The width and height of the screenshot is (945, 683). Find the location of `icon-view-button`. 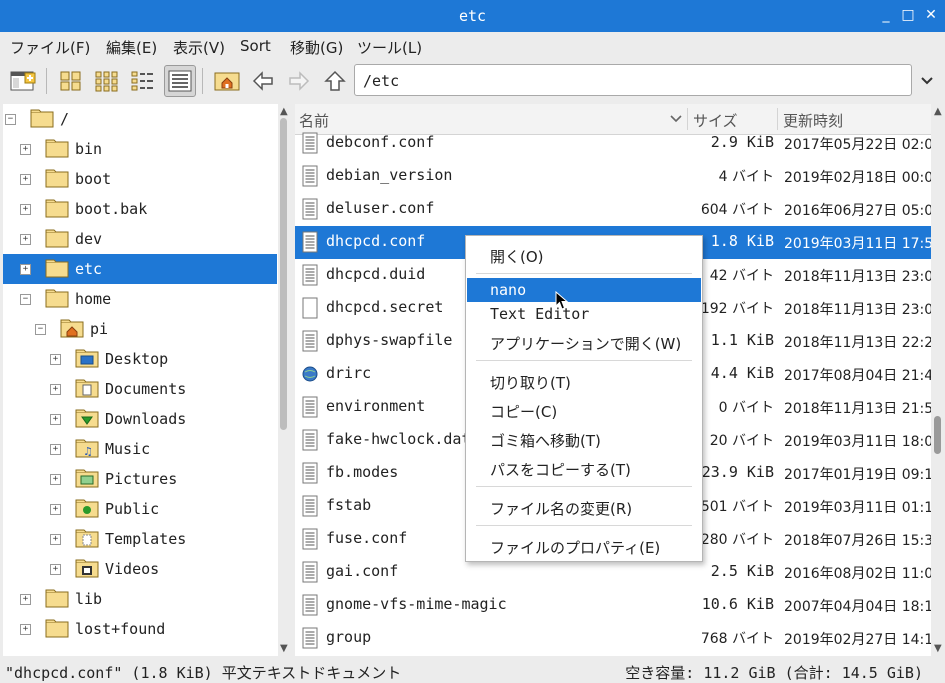

icon-view-button is located at coordinates (71, 81).